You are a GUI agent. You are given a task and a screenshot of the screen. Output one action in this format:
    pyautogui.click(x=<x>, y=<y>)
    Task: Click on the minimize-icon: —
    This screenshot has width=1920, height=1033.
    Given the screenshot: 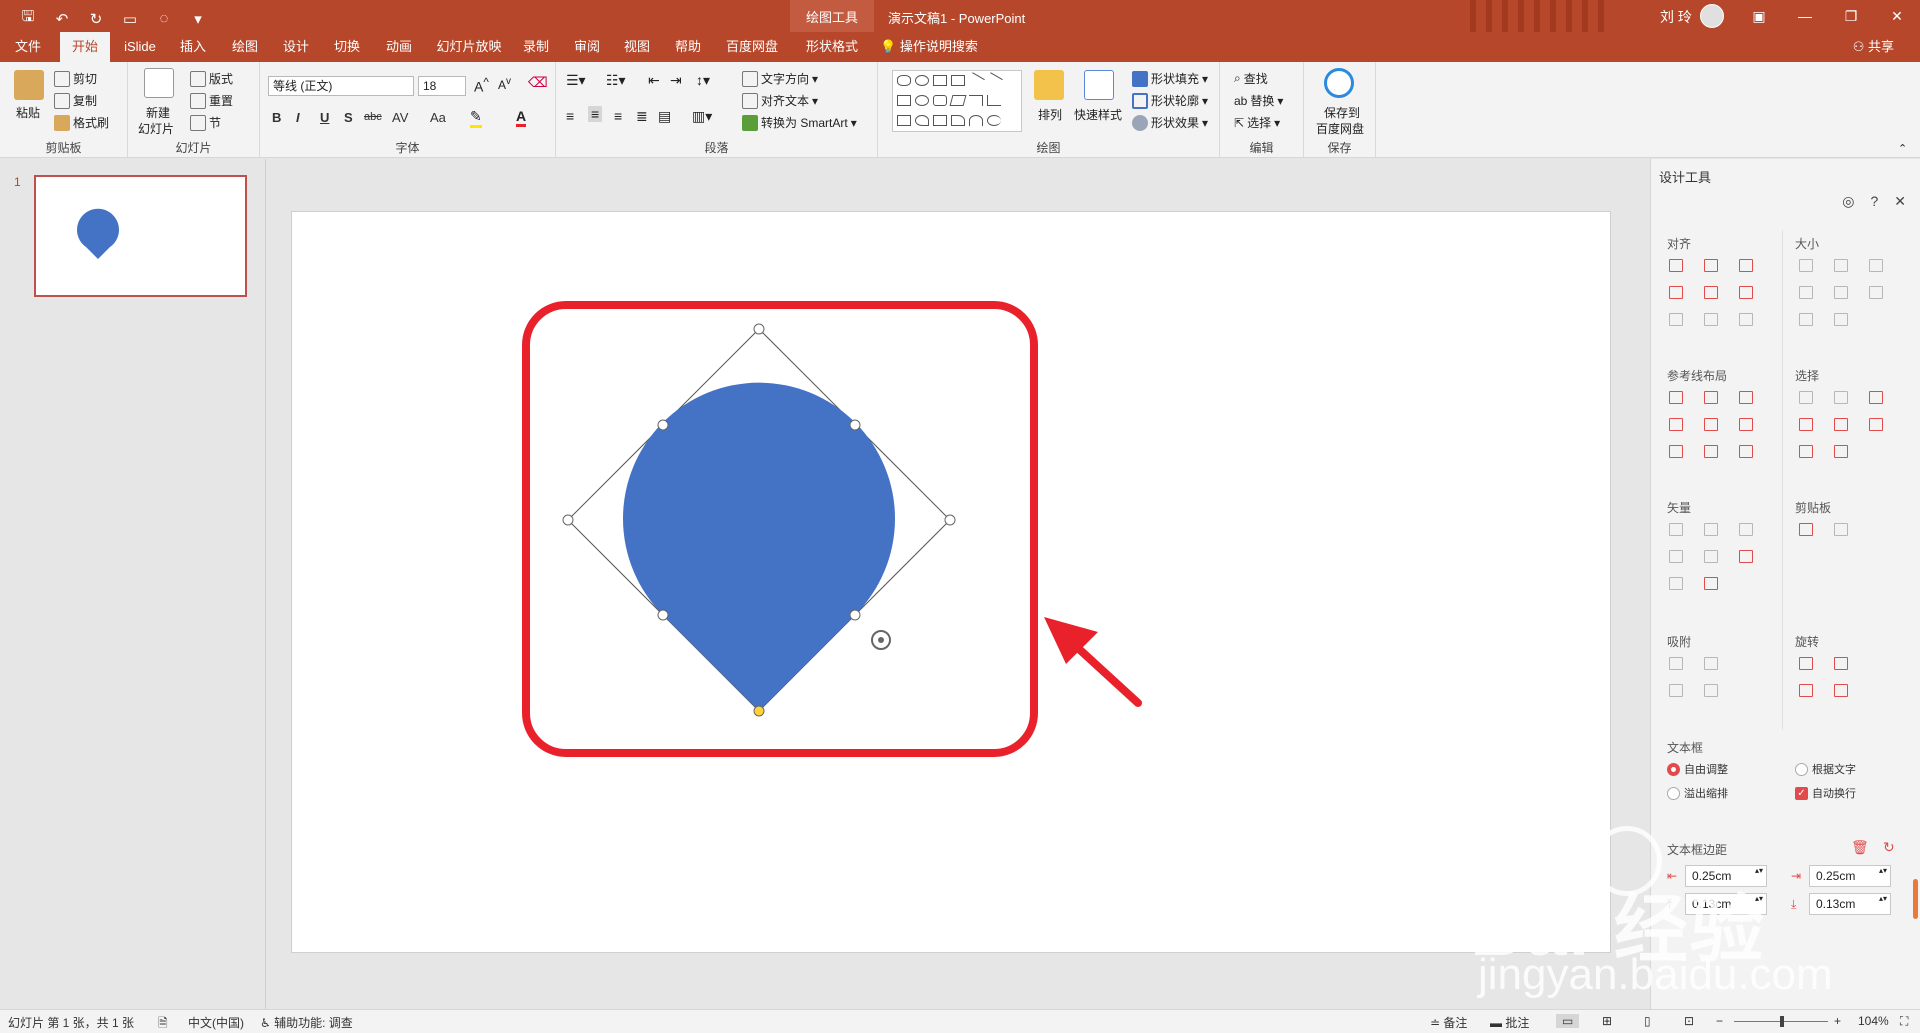 What is the action you would take?
    pyautogui.click(x=1805, y=16)
    